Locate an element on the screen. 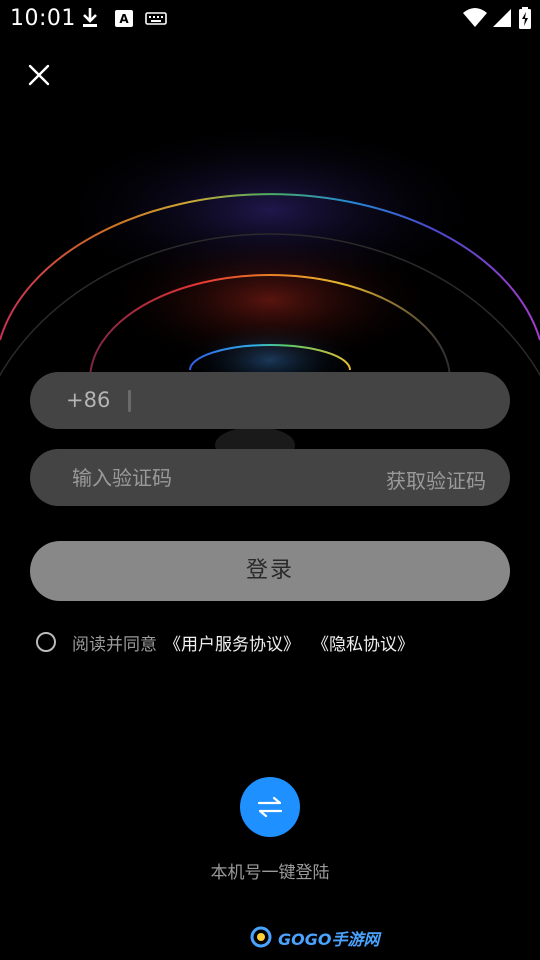  swap-icon is located at coordinates (270, 807).